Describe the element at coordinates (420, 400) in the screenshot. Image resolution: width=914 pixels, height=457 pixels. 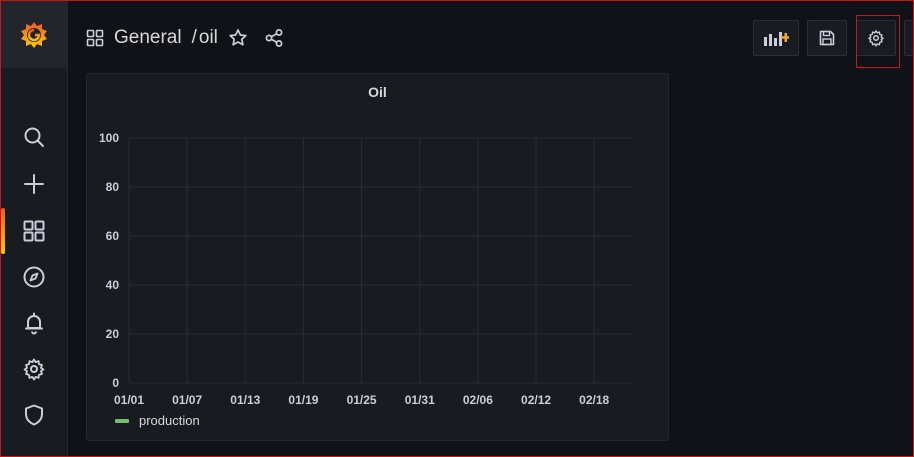
I see `x-tick-label: 01/31` at that location.